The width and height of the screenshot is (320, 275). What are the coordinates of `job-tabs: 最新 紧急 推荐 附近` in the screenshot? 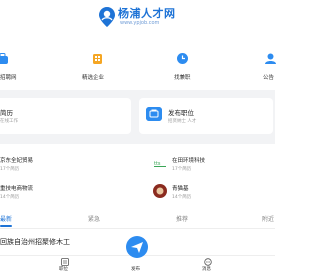 It's located at (137, 220).